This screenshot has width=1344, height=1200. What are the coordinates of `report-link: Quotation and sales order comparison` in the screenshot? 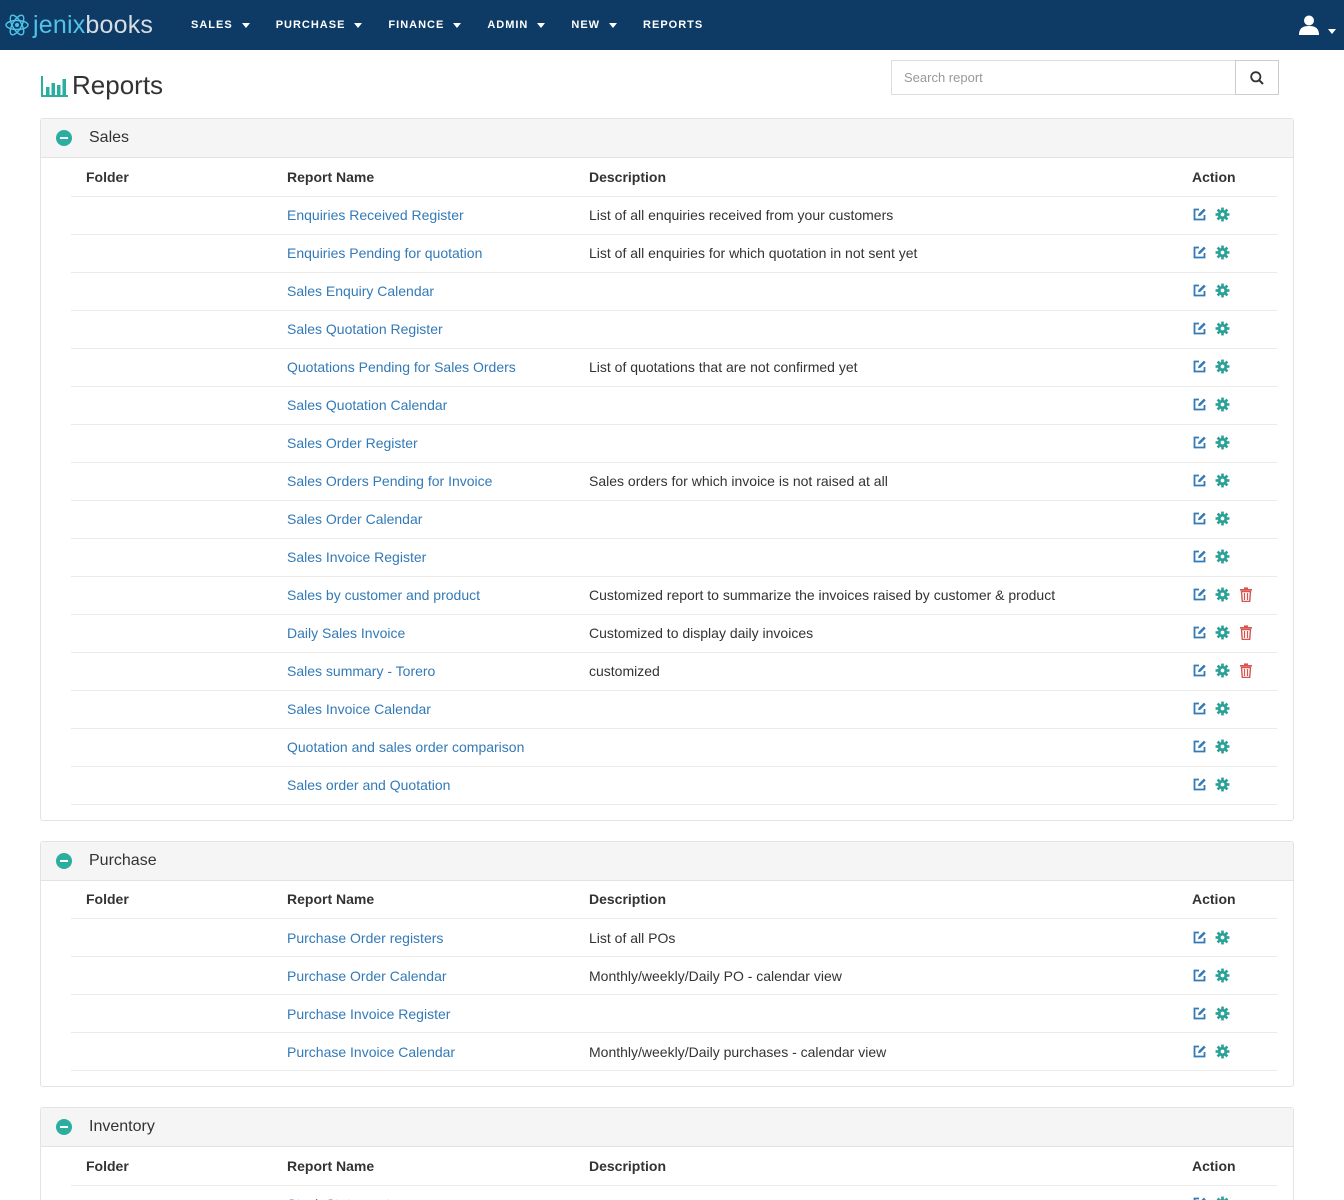 It's located at (405, 747).